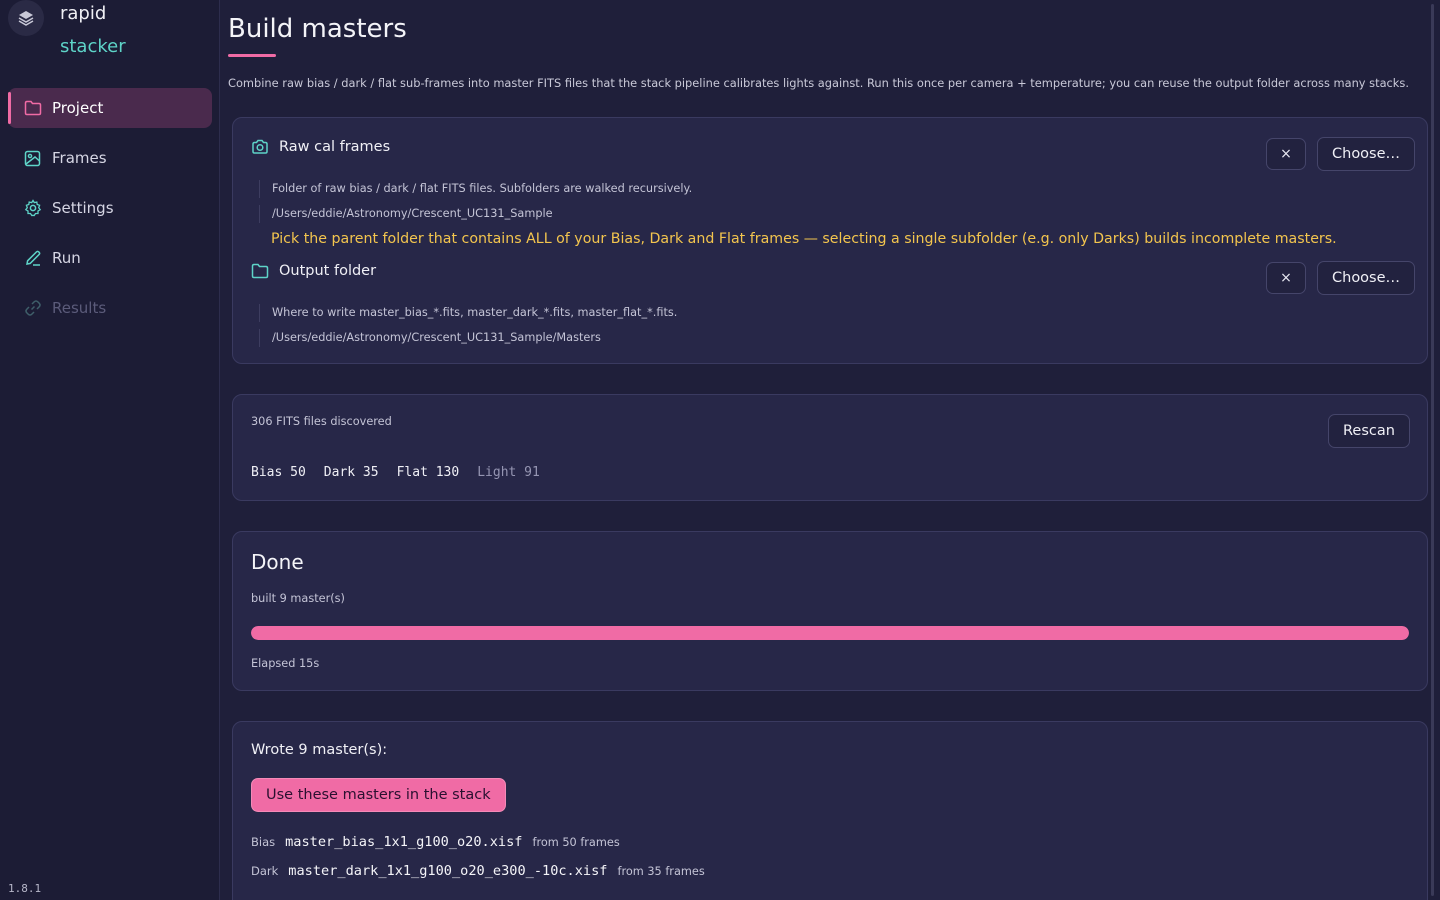 This screenshot has width=1440, height=900. I want to click on output-folder-header: Output folder, so click(313, 271).